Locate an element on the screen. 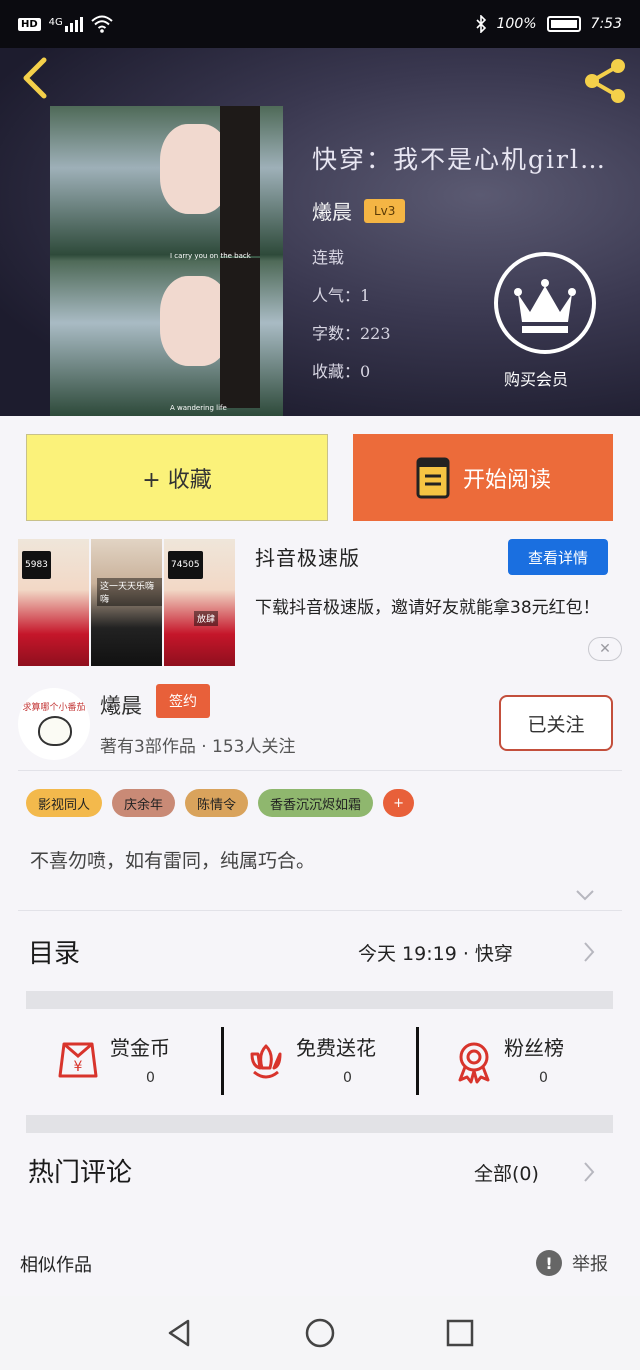  system-nav-bar is located at coordinates (320, 1333).